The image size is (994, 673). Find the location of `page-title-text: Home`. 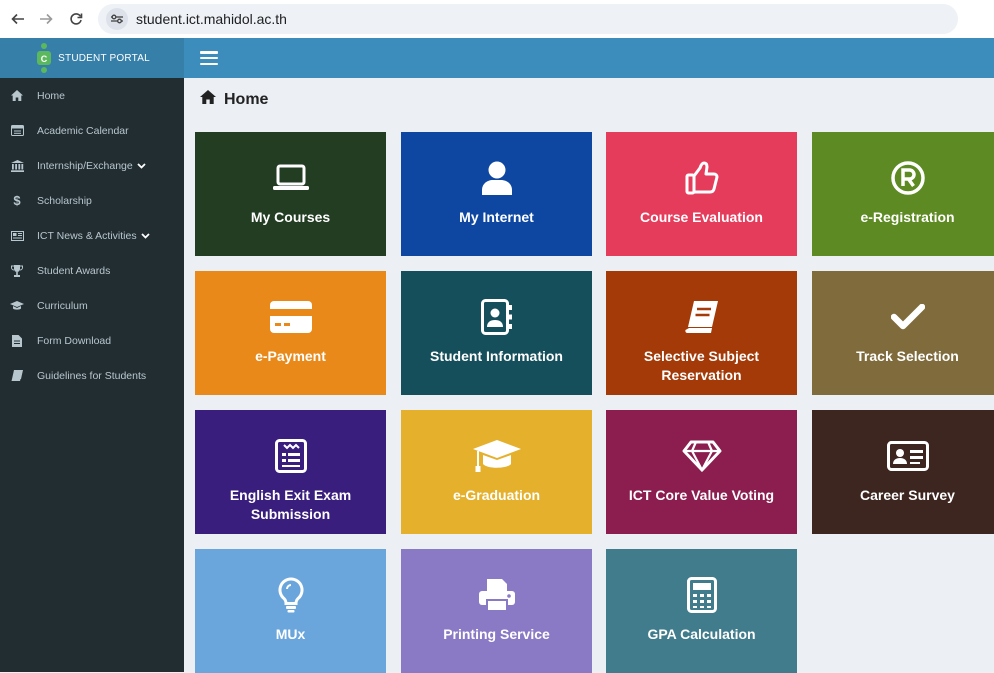

page-title-text: Home is located at coordinates (246, 99).